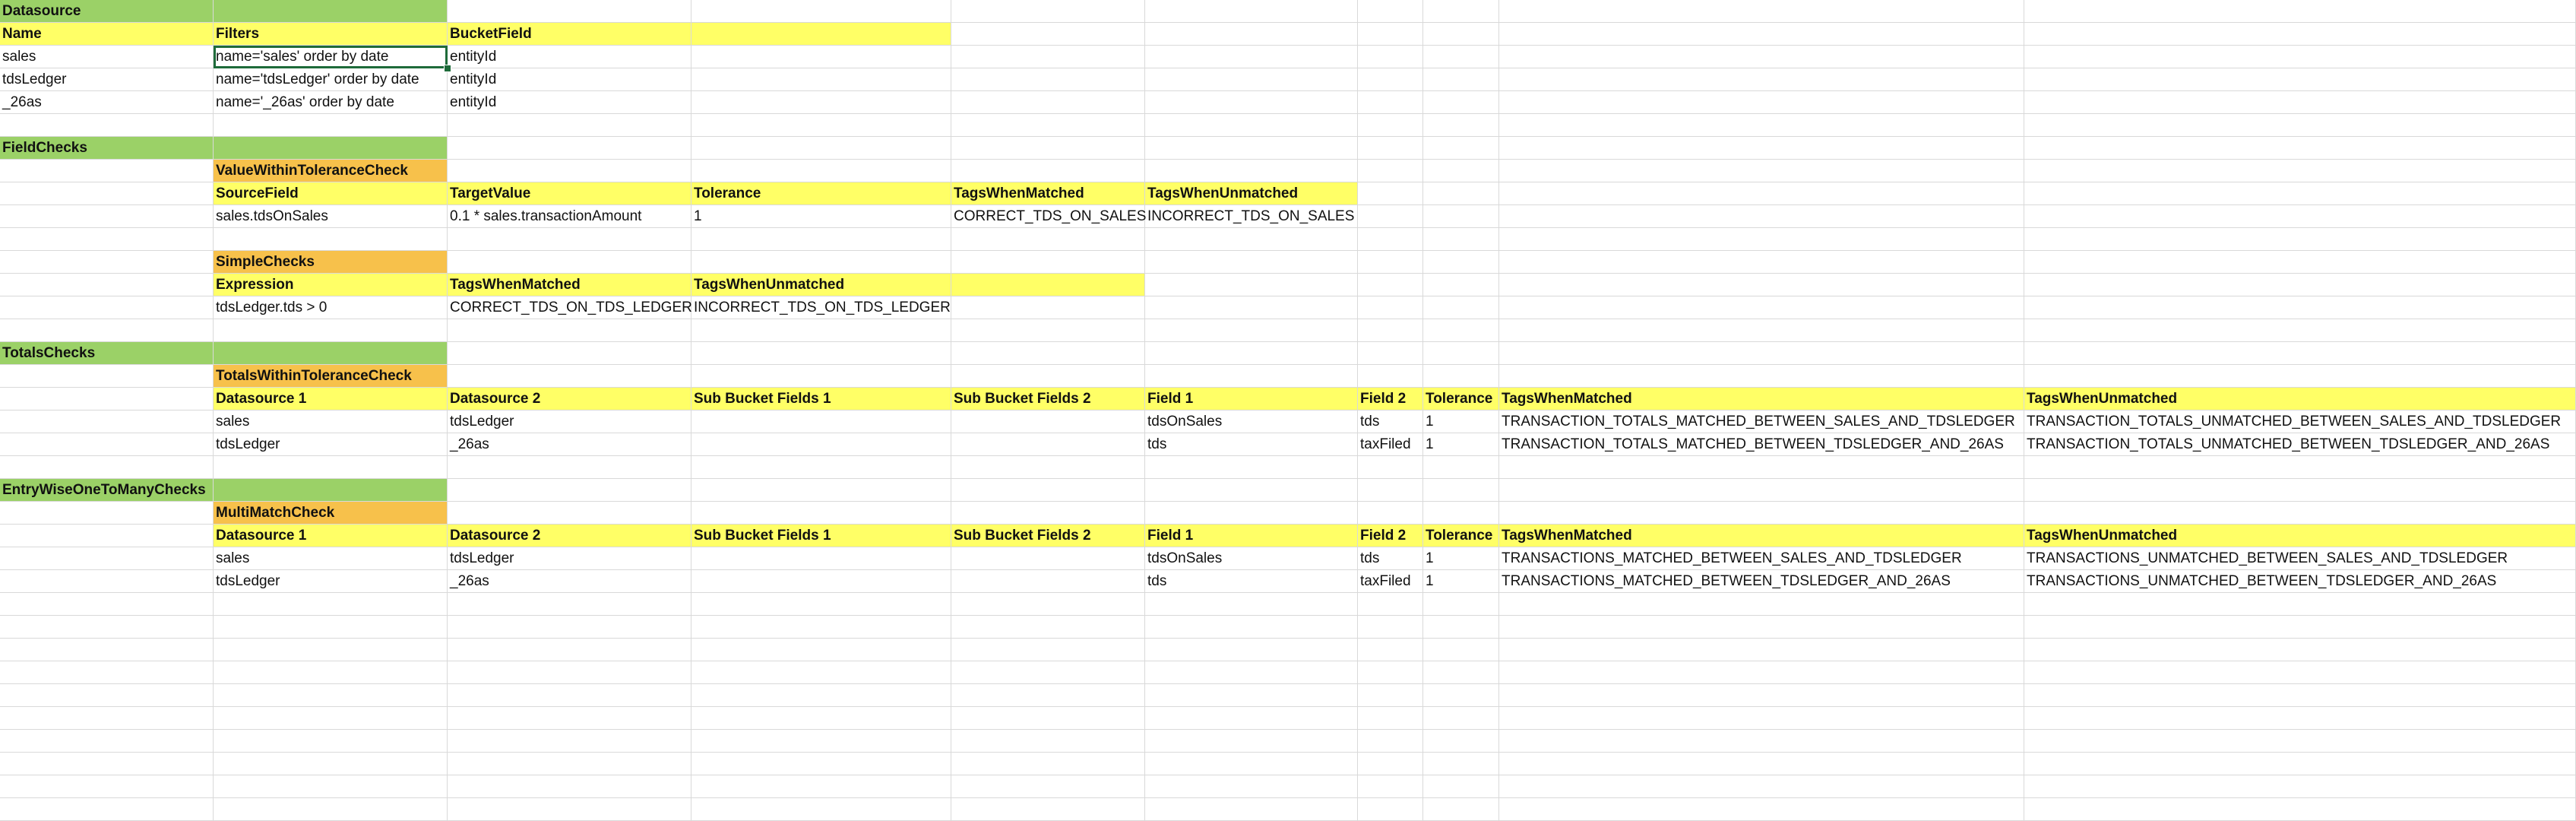 Image resolution: width=2576 pixels, height=821 pixels. I want to click on cell-J22, so click(2300, 490).